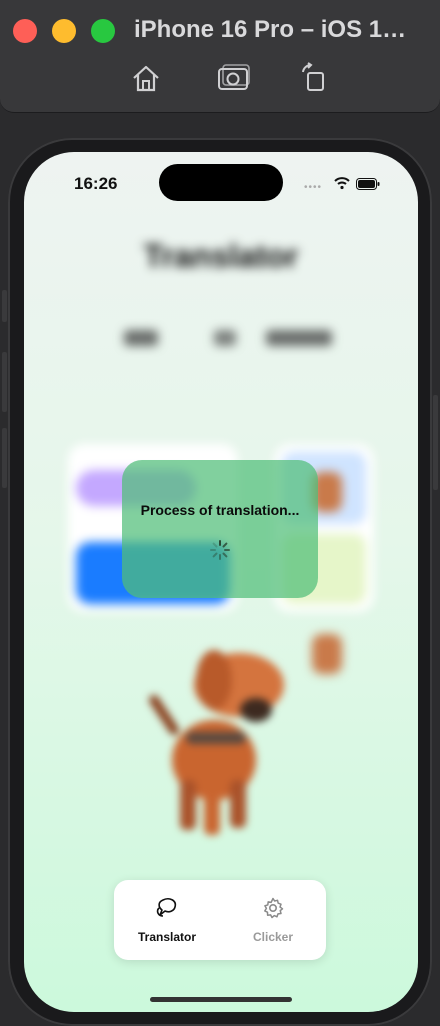  Describe the element at coordinates (64, 31) in the screenshot. I see `minimize-window-button` at that location.